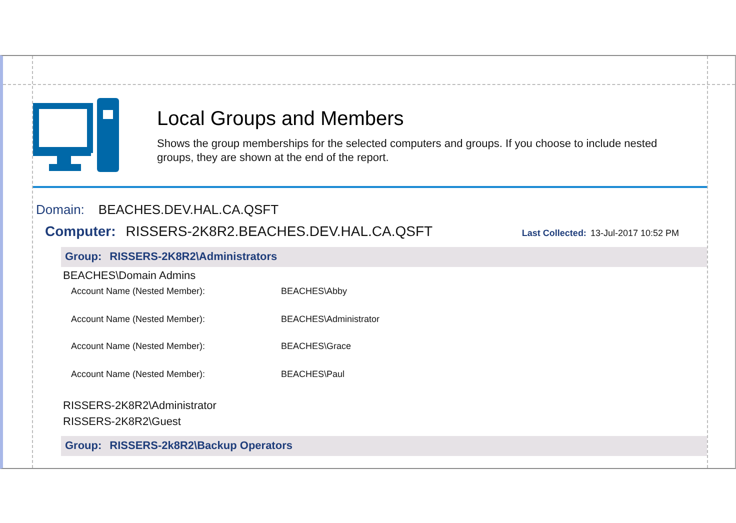  Describe the element at coordinates (384, 446) in the screenshot. I see `group-header: Group: RISSERS-2k8R2\Backup Operators` at that location.